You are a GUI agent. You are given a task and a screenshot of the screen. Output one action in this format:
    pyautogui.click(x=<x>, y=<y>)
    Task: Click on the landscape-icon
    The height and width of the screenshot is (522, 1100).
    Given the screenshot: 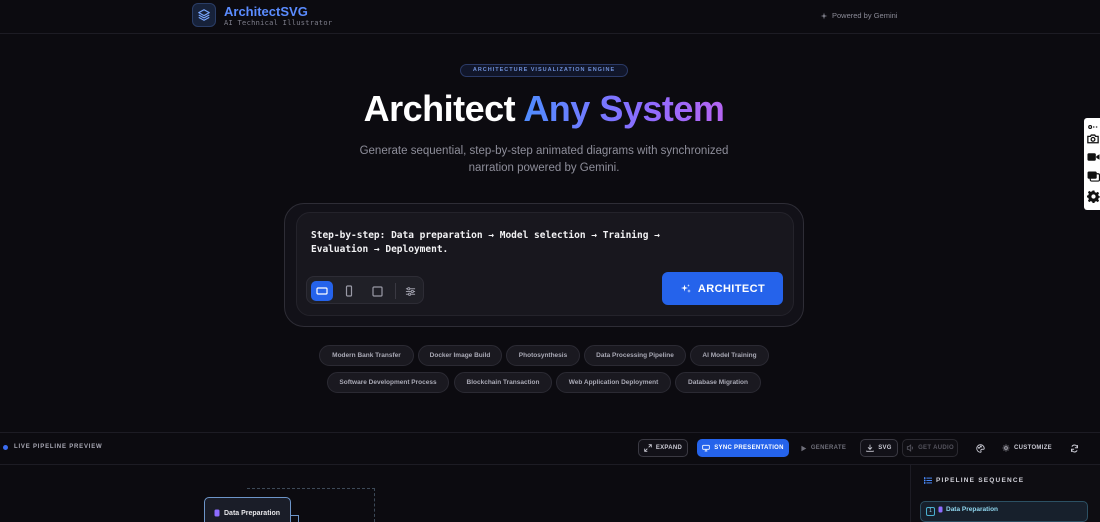 What is the action you would take?
    pyautogui.click(x=322, y=291)
    